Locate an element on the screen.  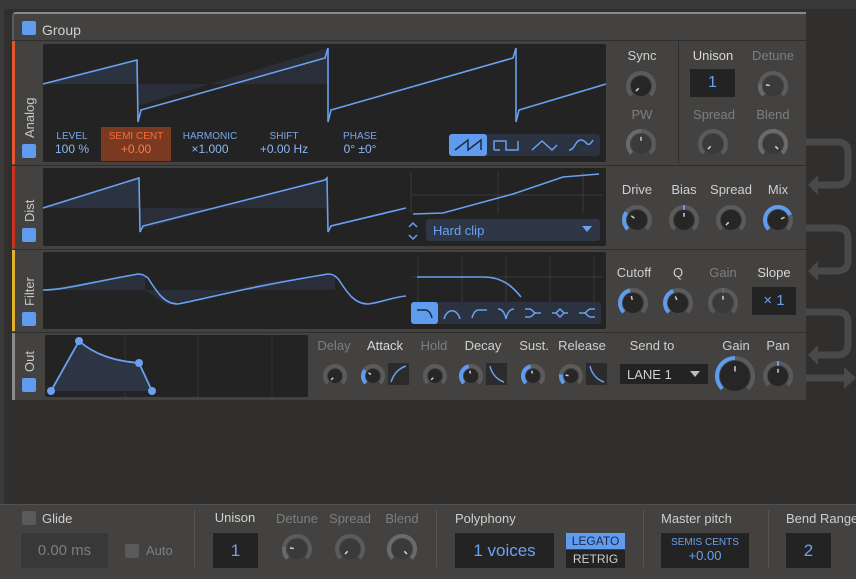
group-enable-checkbox is located at coordinates (29, 28).